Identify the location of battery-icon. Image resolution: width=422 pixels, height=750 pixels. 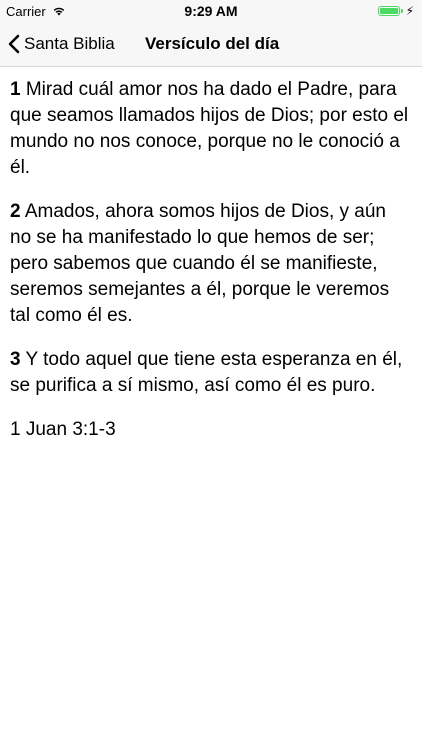
(388, 11).